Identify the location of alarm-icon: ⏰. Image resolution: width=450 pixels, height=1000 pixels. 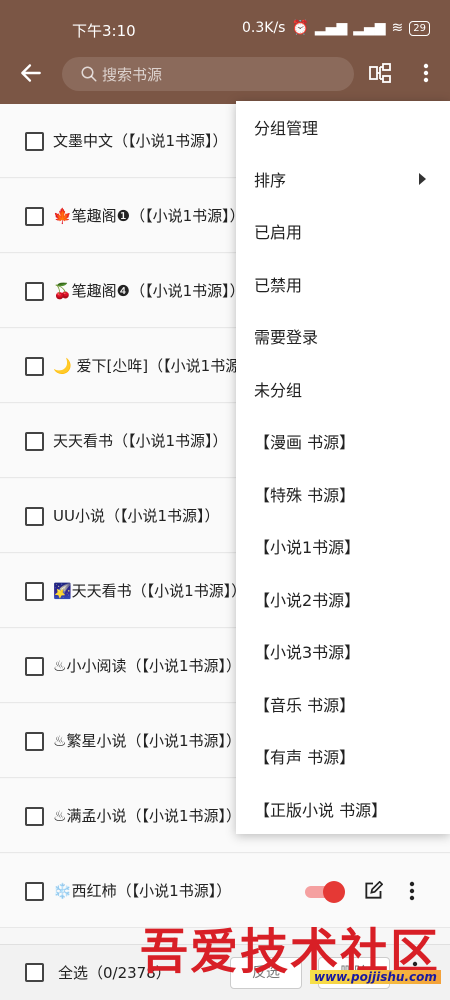
(300, 28).